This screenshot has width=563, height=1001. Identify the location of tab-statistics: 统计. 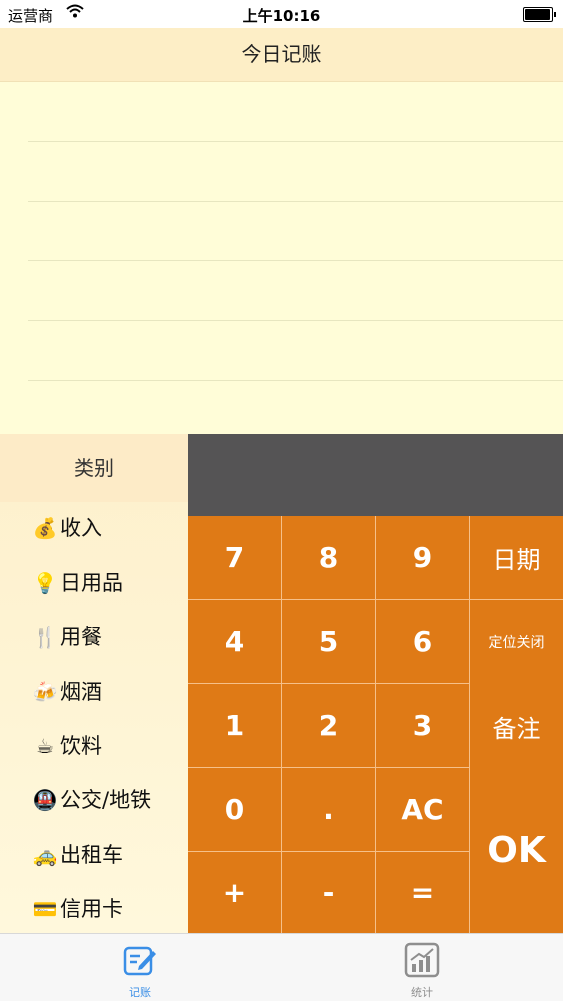
(422, 967).